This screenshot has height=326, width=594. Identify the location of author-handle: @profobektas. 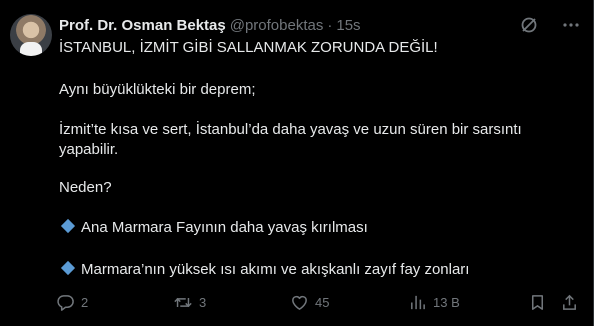
(277, 25).